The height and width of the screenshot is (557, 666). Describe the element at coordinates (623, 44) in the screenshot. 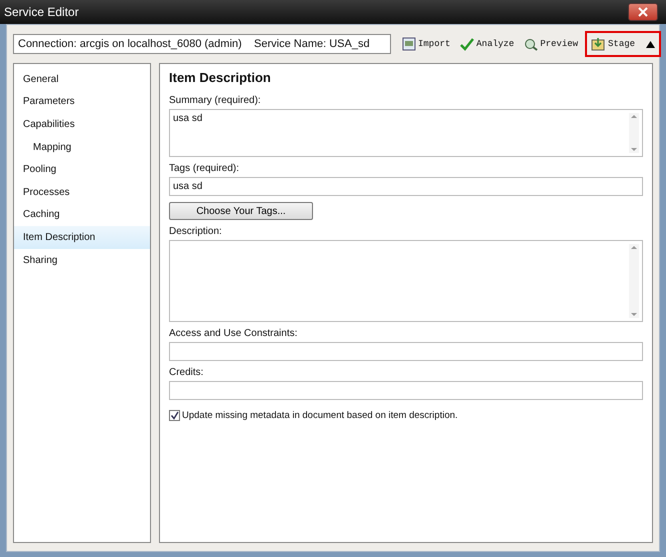

I see `stage-button: Stage` at that location.